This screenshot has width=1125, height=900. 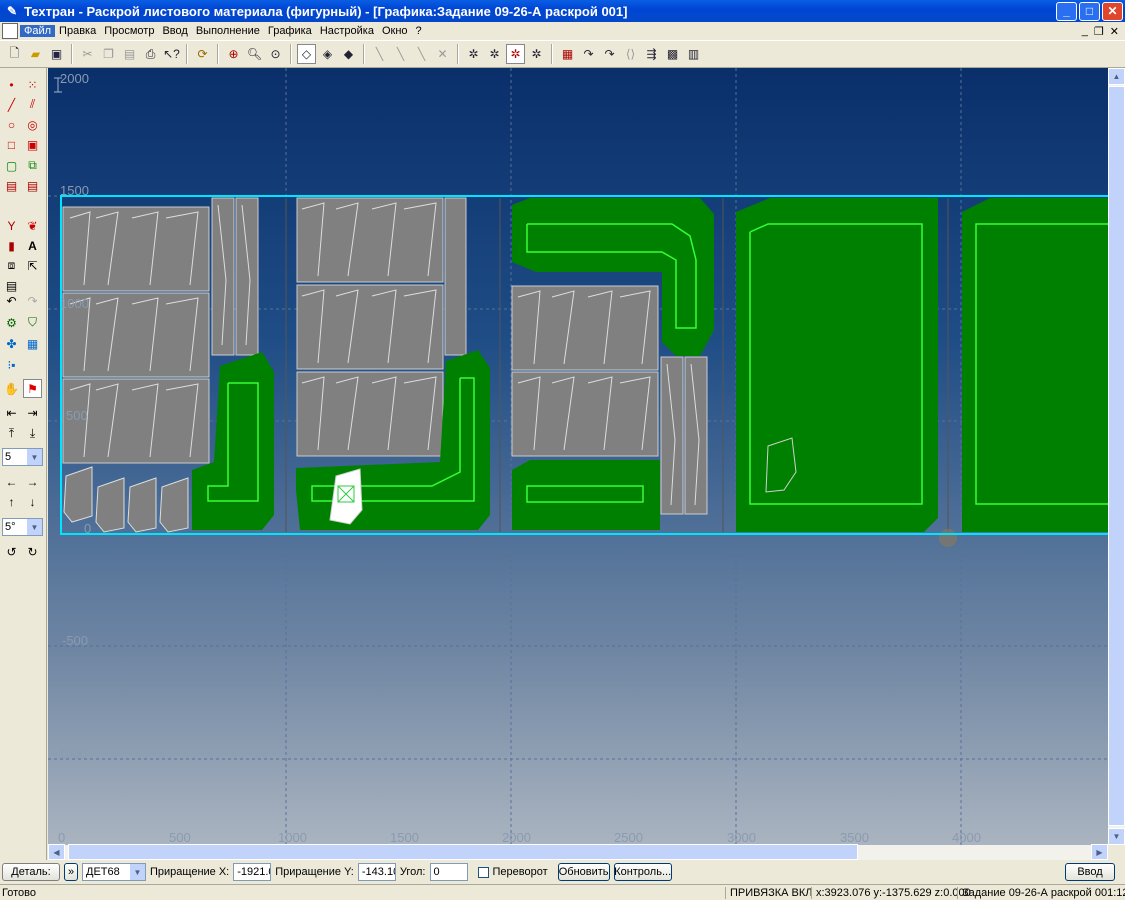 I want to click on point-grid-icon: ⁙, so click(x=32, y=84).